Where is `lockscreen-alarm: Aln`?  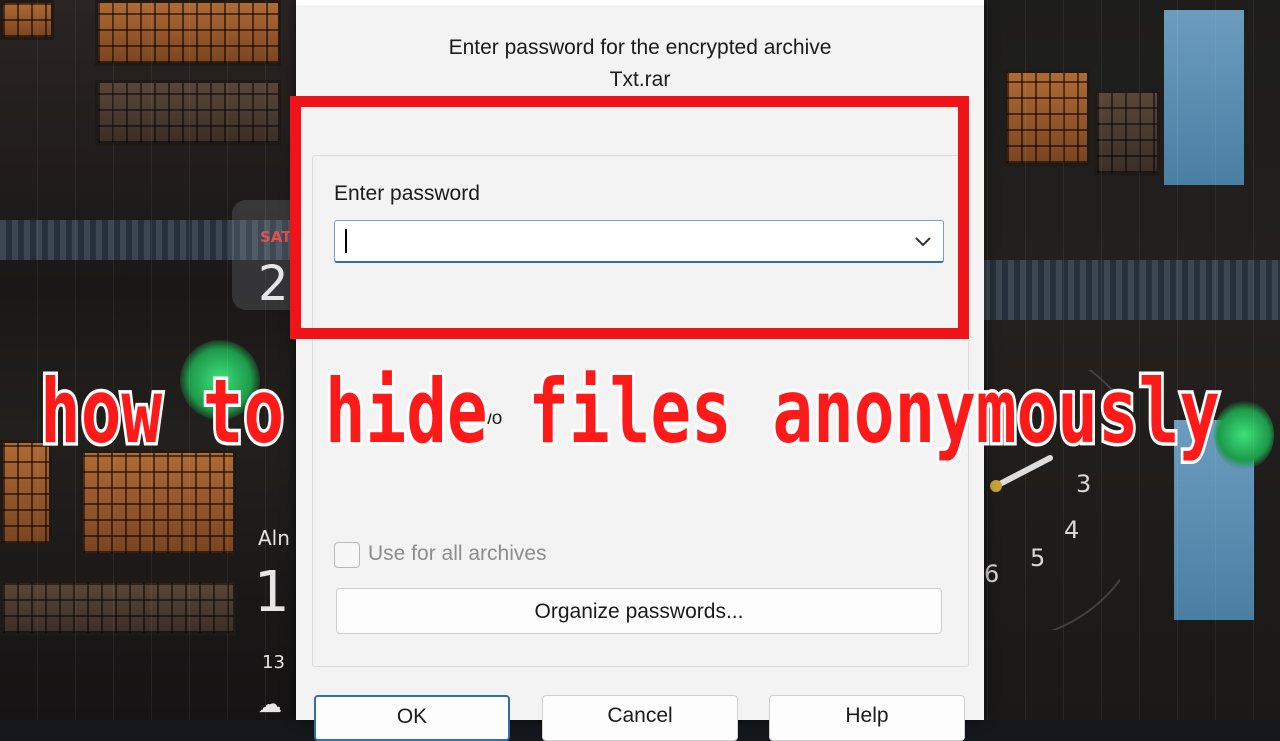
lockscreen-alarm: Aln is located at coordinates (274, 538).